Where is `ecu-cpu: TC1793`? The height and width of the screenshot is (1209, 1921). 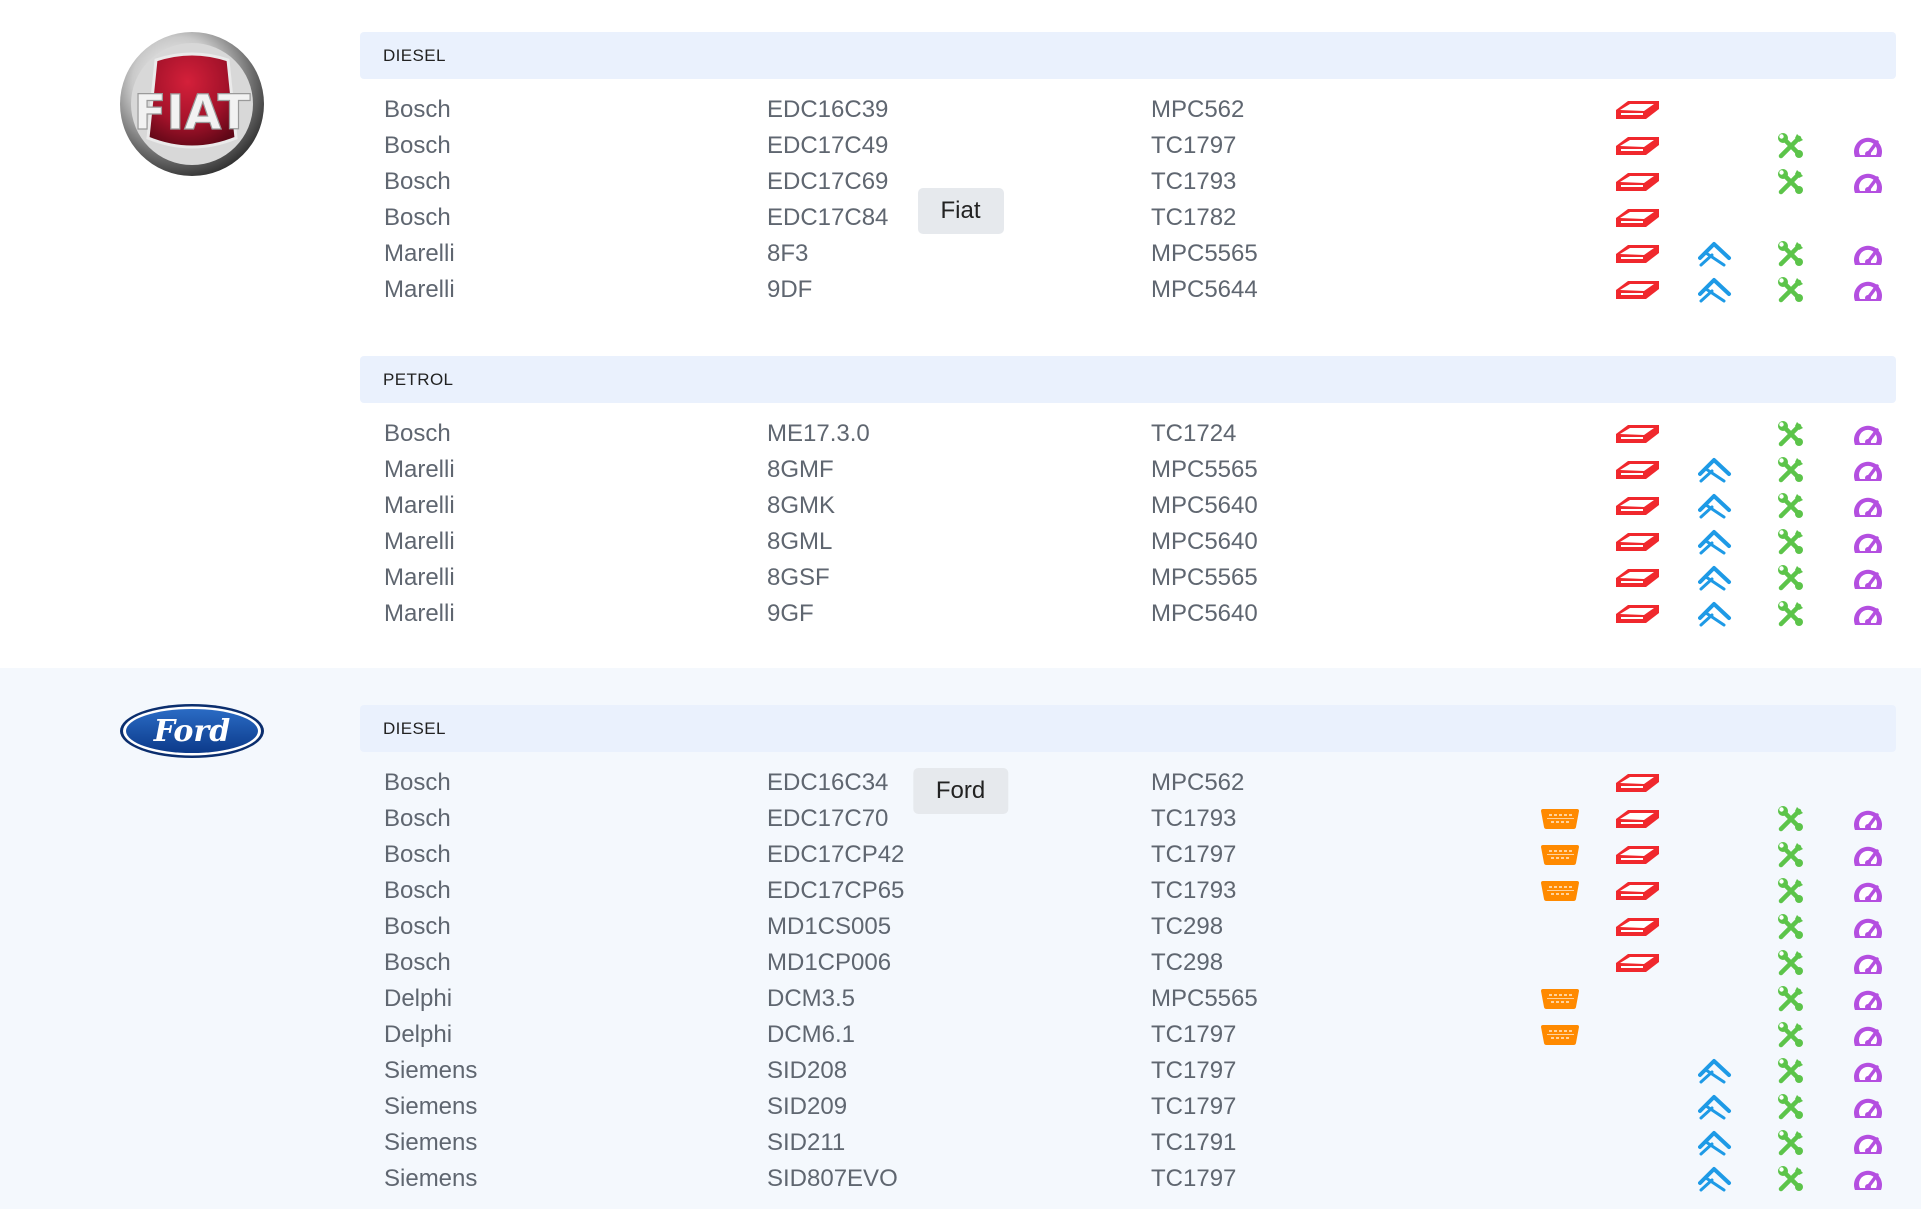 ecu-cpu: TC1793 is located at coordinates (1194, 890).